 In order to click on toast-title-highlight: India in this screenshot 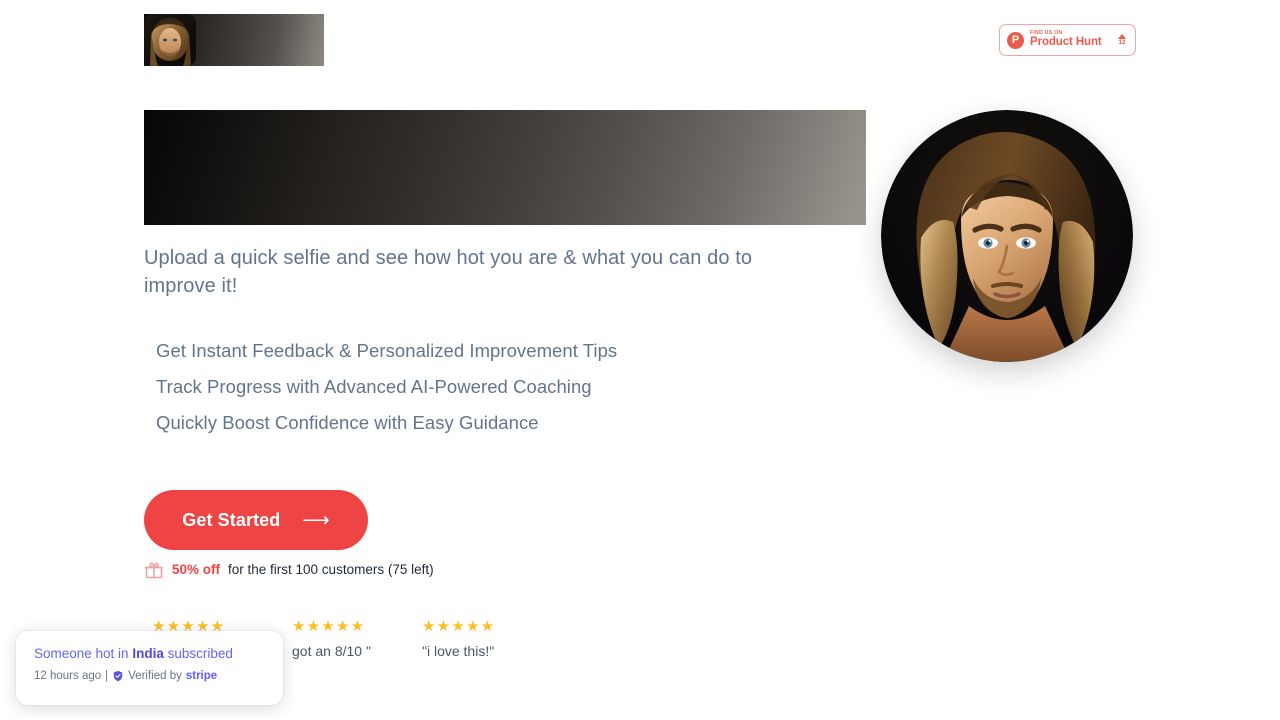, I will do `click(148, 653)`.